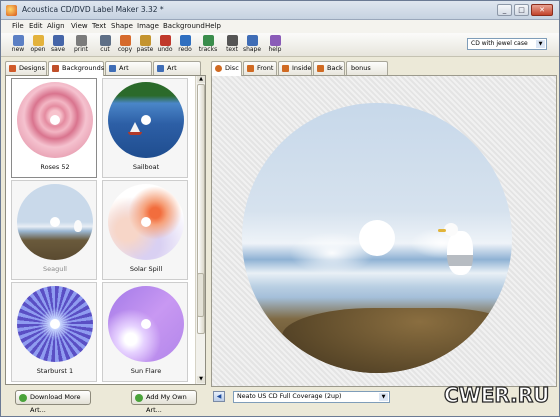 The width and height of the screenshot is (560, 417). What do you see at coordinates (521, 10) in the screenshot?
I see `maximize-button: □` at bounding box center [521, 10].